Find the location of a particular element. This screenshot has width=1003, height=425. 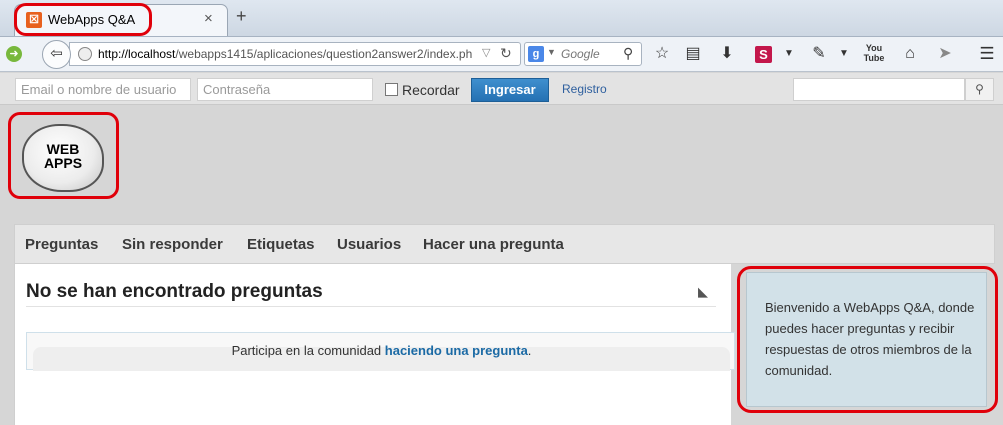

search-engine-box: g ▼ Google ⚲ is located at coordinates (583, 54).